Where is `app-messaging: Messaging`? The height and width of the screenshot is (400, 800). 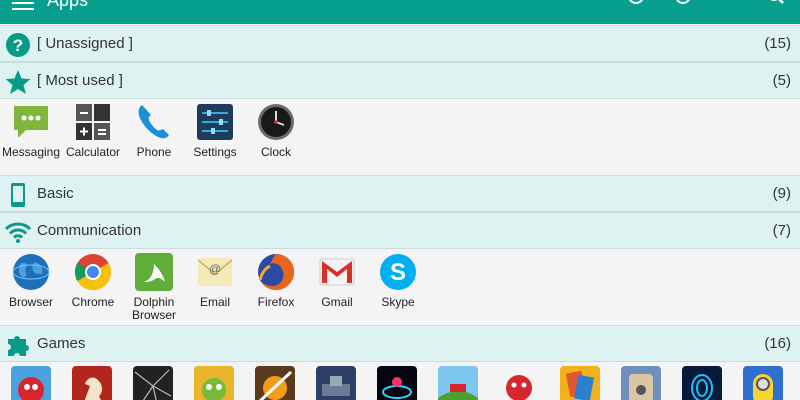 app-messaging: Messaging is located at coordinates (31, 130).